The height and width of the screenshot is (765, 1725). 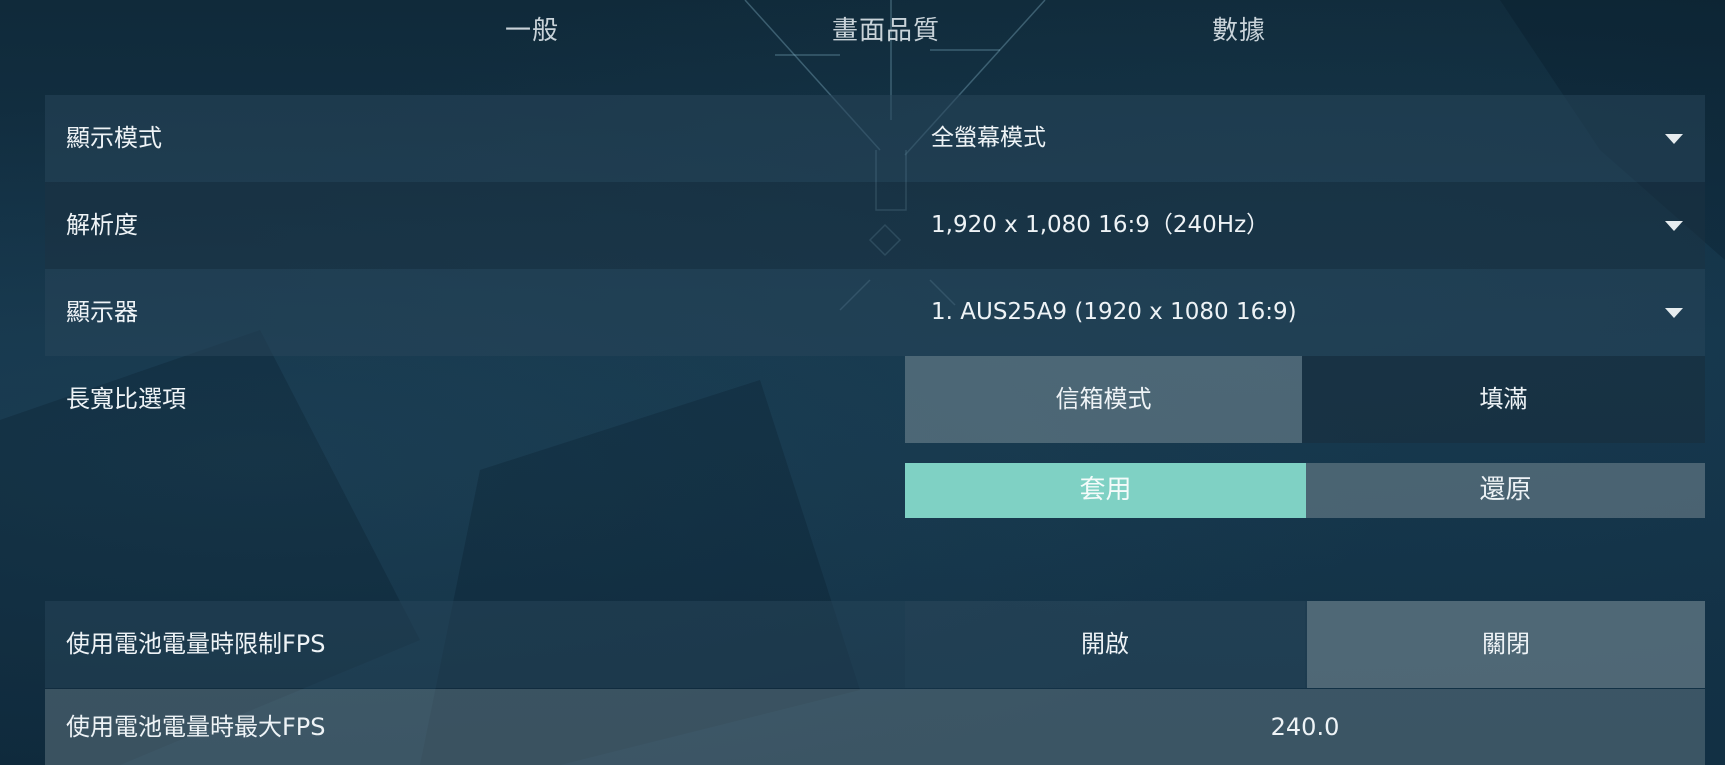 I want to click on tab-video-quality: 畫面品質, so click(x=886, y=28).